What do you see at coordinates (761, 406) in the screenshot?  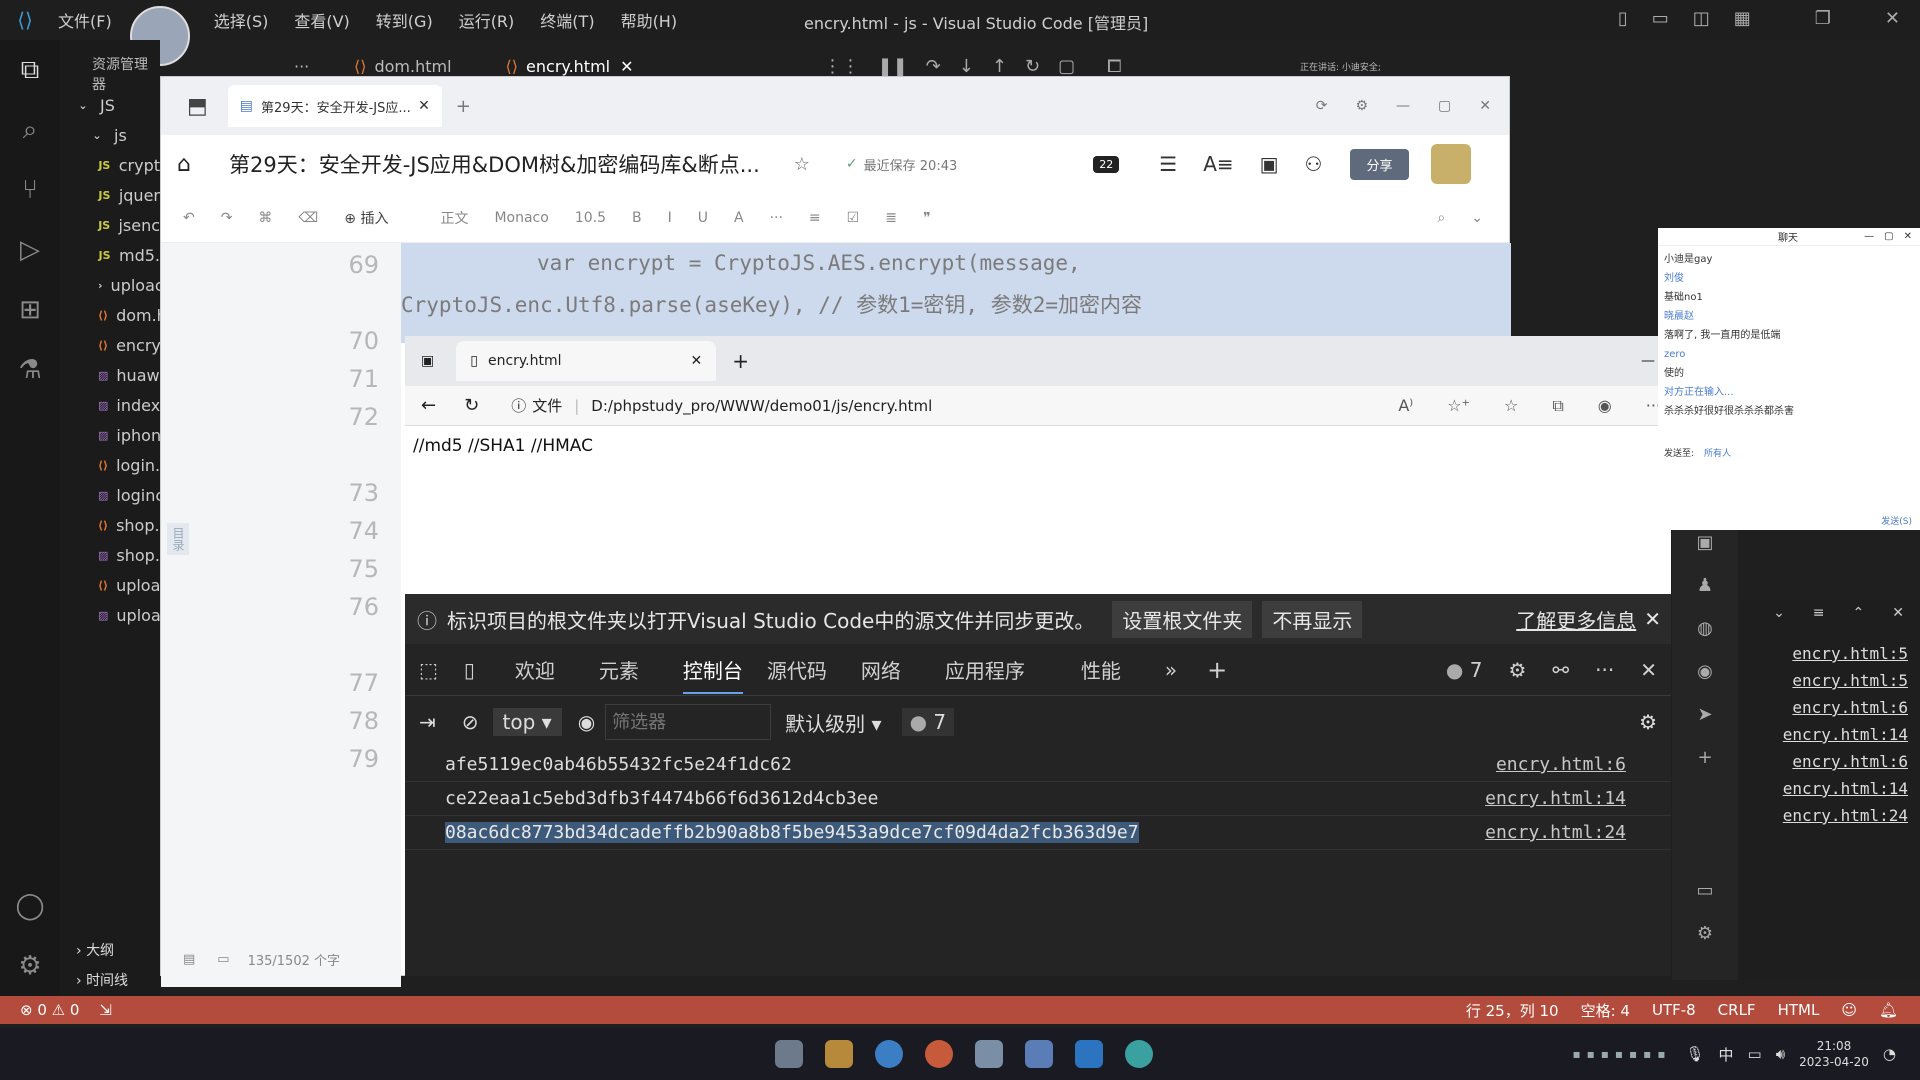 I see `url-input: D:/phpstudy_pro/WWW/demo01/js/encry.html` at bounding box center [761, 406].